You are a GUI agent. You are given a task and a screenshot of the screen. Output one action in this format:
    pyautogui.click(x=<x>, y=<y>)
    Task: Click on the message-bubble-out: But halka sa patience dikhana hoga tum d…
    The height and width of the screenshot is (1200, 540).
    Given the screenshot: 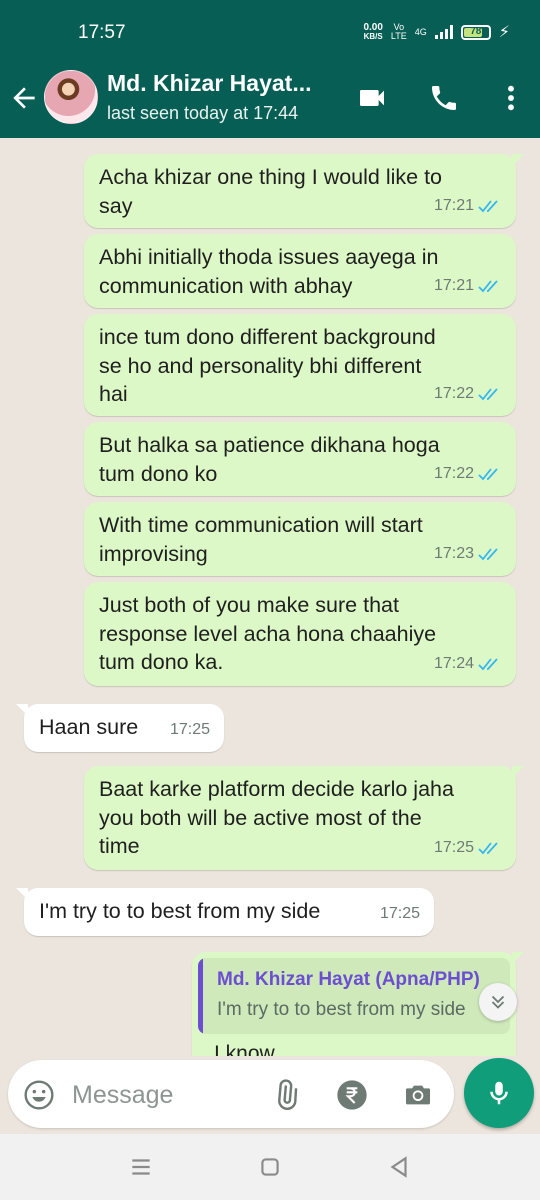 What is the action you would take?
    pyautogui.click(x=300, y=459)
    